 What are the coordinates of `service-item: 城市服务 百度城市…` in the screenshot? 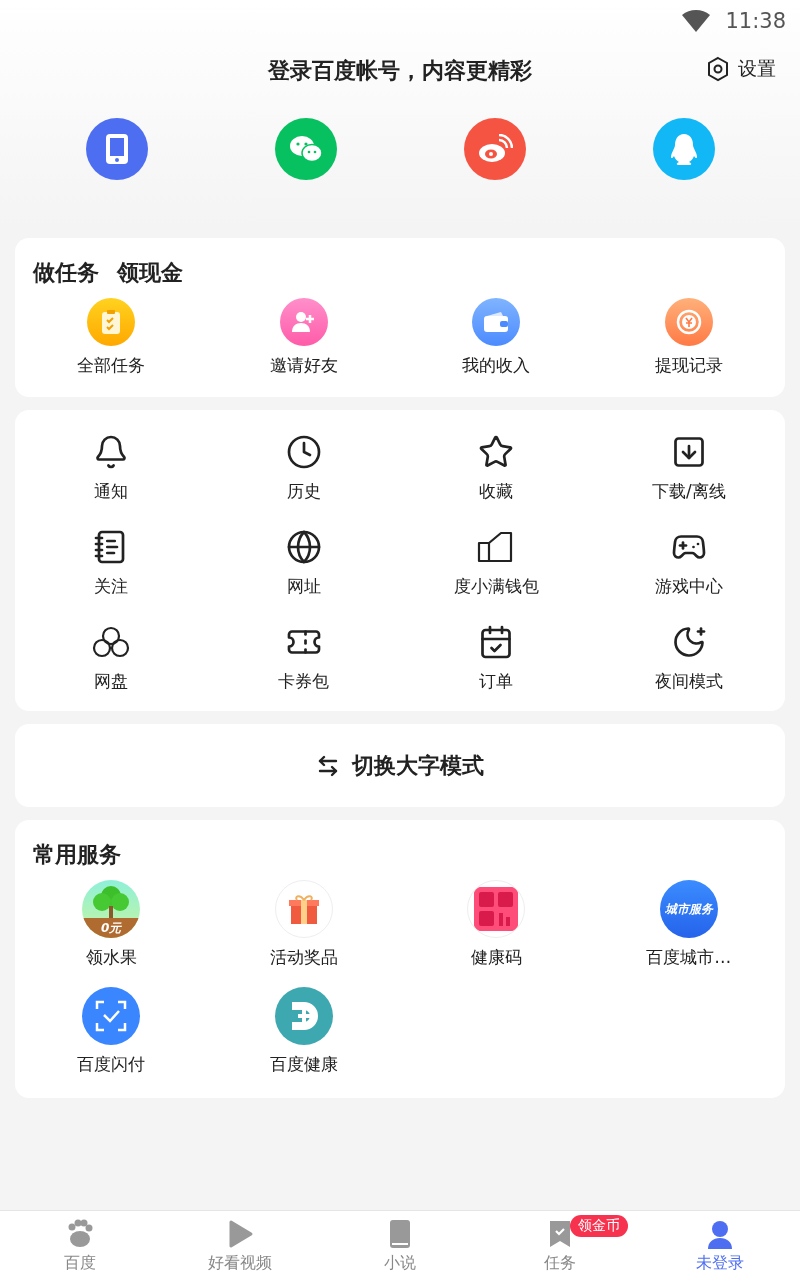 It's located at (688, 924).